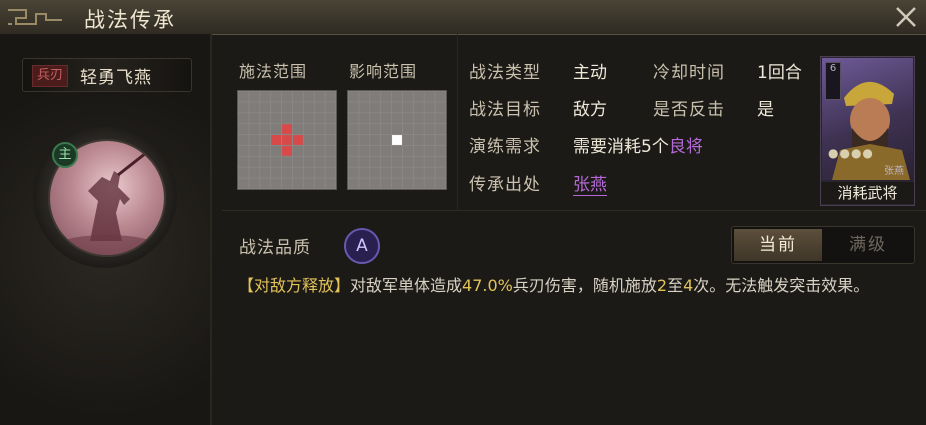 This screenshot has height=425, width=926. What do you see at coordinates (505, 73) in the screenshot?
I see `skill-type-label: 战法类型` at bounding box center [505, 73].